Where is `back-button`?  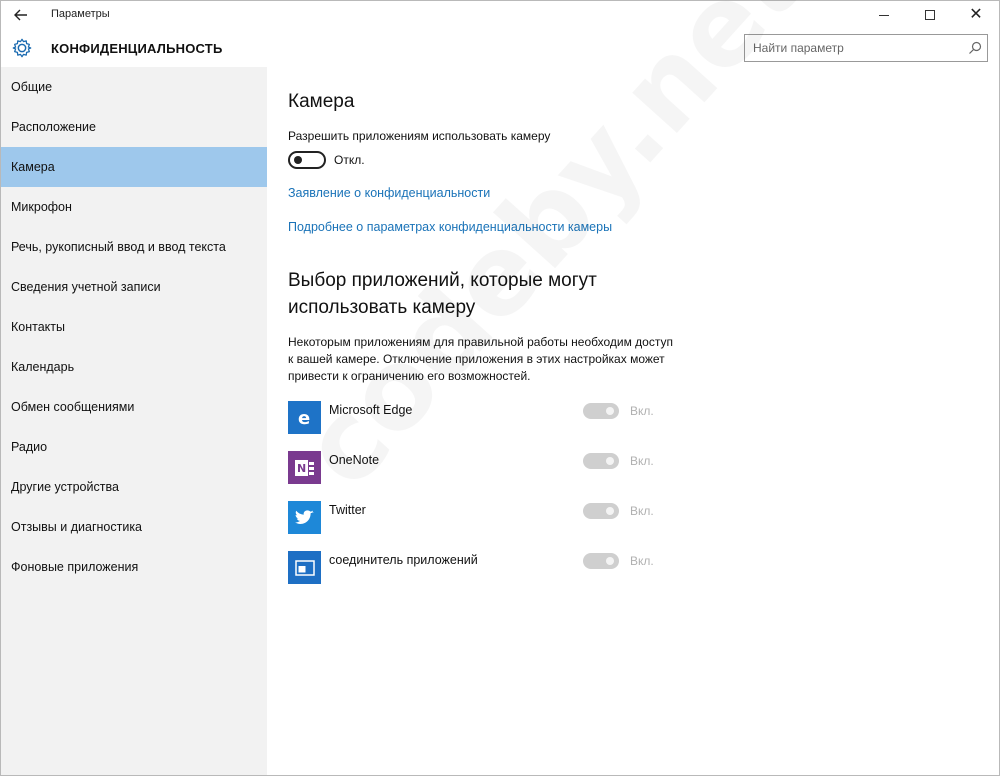
back-button is located at coordinates (21, 15).